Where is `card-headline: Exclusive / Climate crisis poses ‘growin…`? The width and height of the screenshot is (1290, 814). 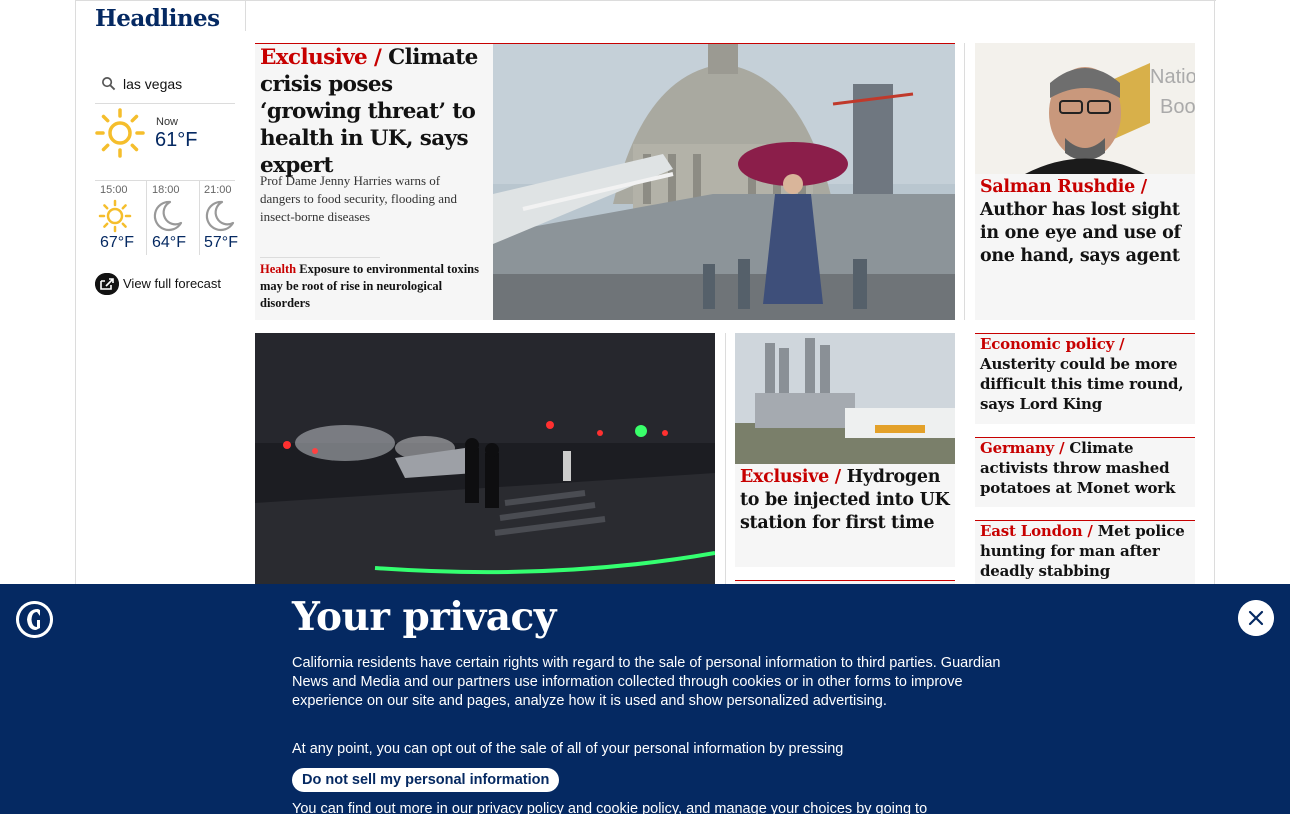 card-headline: Exclusive / Climate crisis poses ‘growin… is located at coordinates (374, 111).